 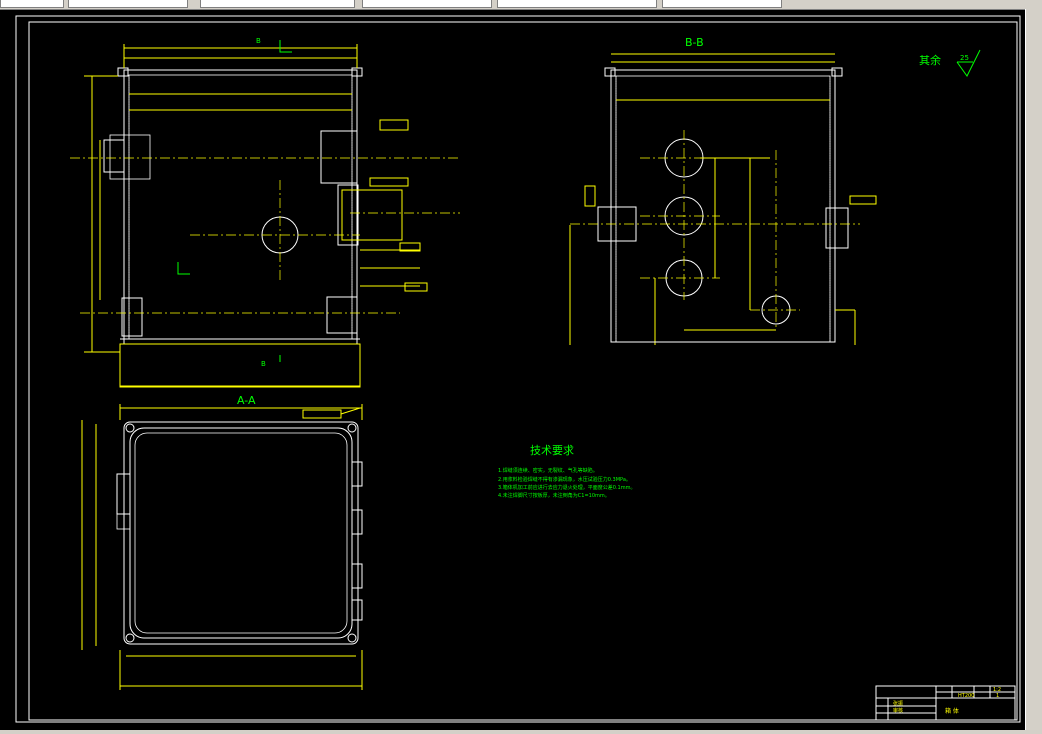 I want to click on bottom-scrollbar, so click(x=513, y=732).